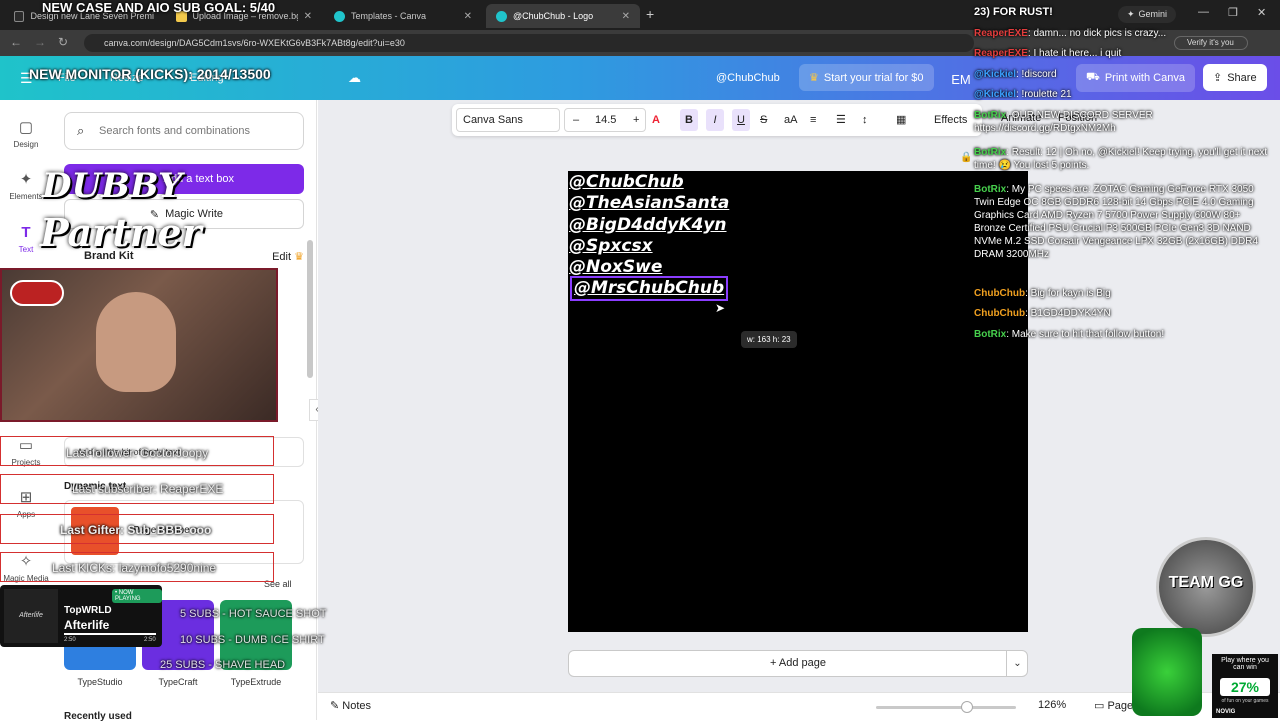 The image size is (1280, 722). I want to click on panel-scrollbar, so click(310, 309).